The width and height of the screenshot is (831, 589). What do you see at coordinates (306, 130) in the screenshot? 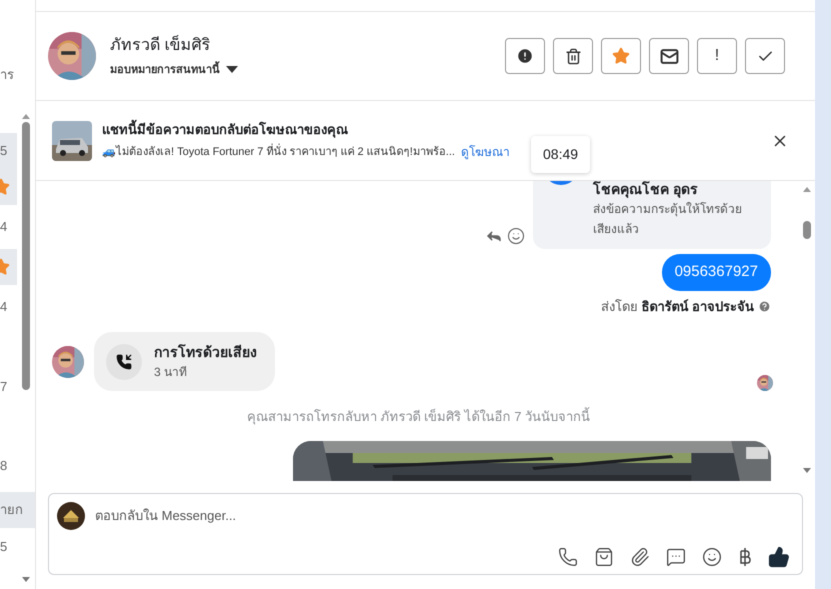
I see `ad-title: แชทนี้มีข้อความตอบกลับต่อโฆษณาของคุณ` at bounding box center [306, 130].